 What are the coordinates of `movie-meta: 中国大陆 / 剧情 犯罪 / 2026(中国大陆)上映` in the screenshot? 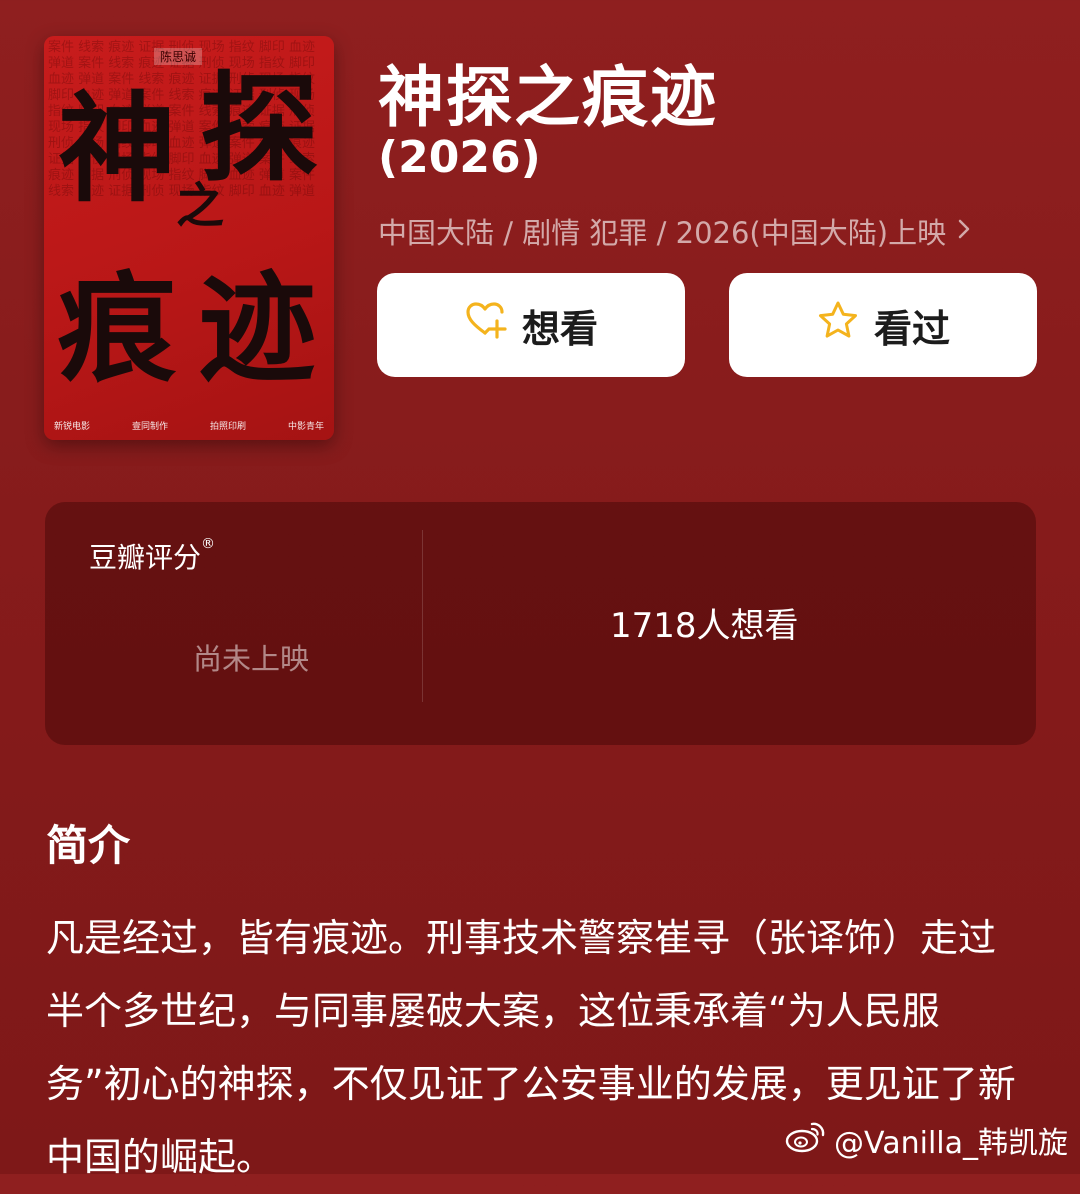 It's located at (662, 233).